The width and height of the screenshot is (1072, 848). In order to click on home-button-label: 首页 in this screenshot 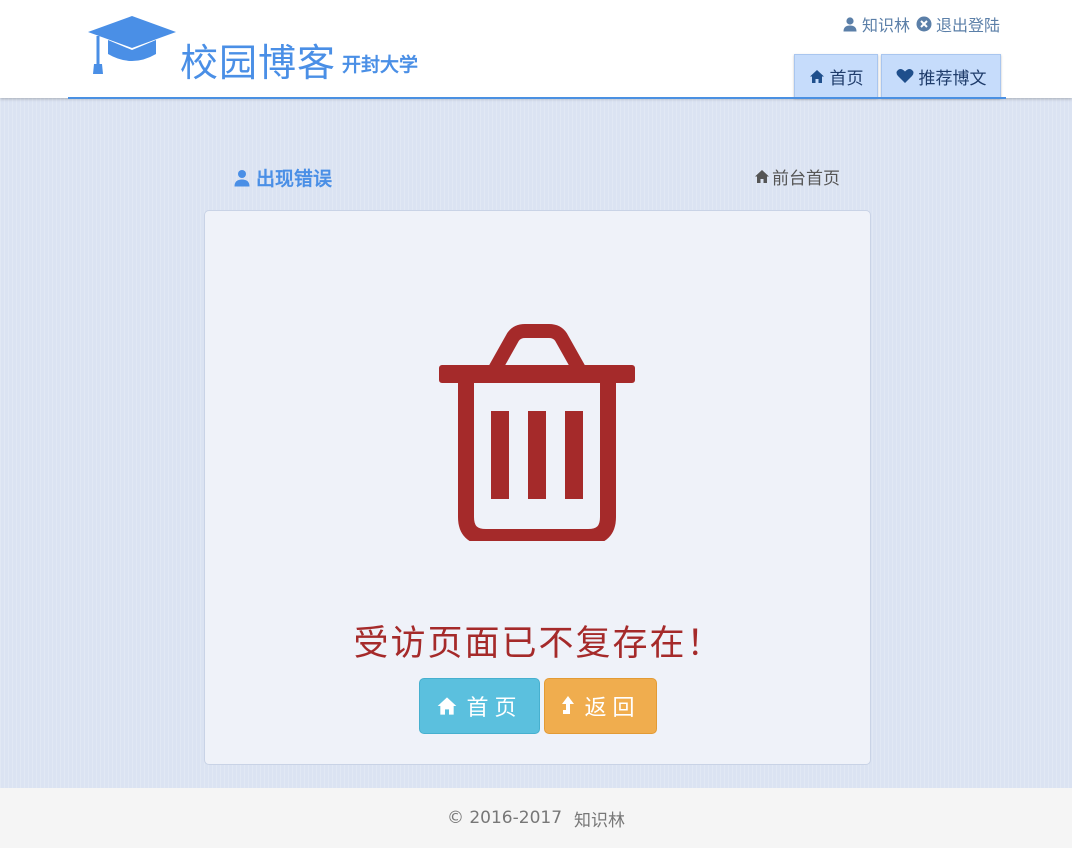, I will do `click(494, 708)`.